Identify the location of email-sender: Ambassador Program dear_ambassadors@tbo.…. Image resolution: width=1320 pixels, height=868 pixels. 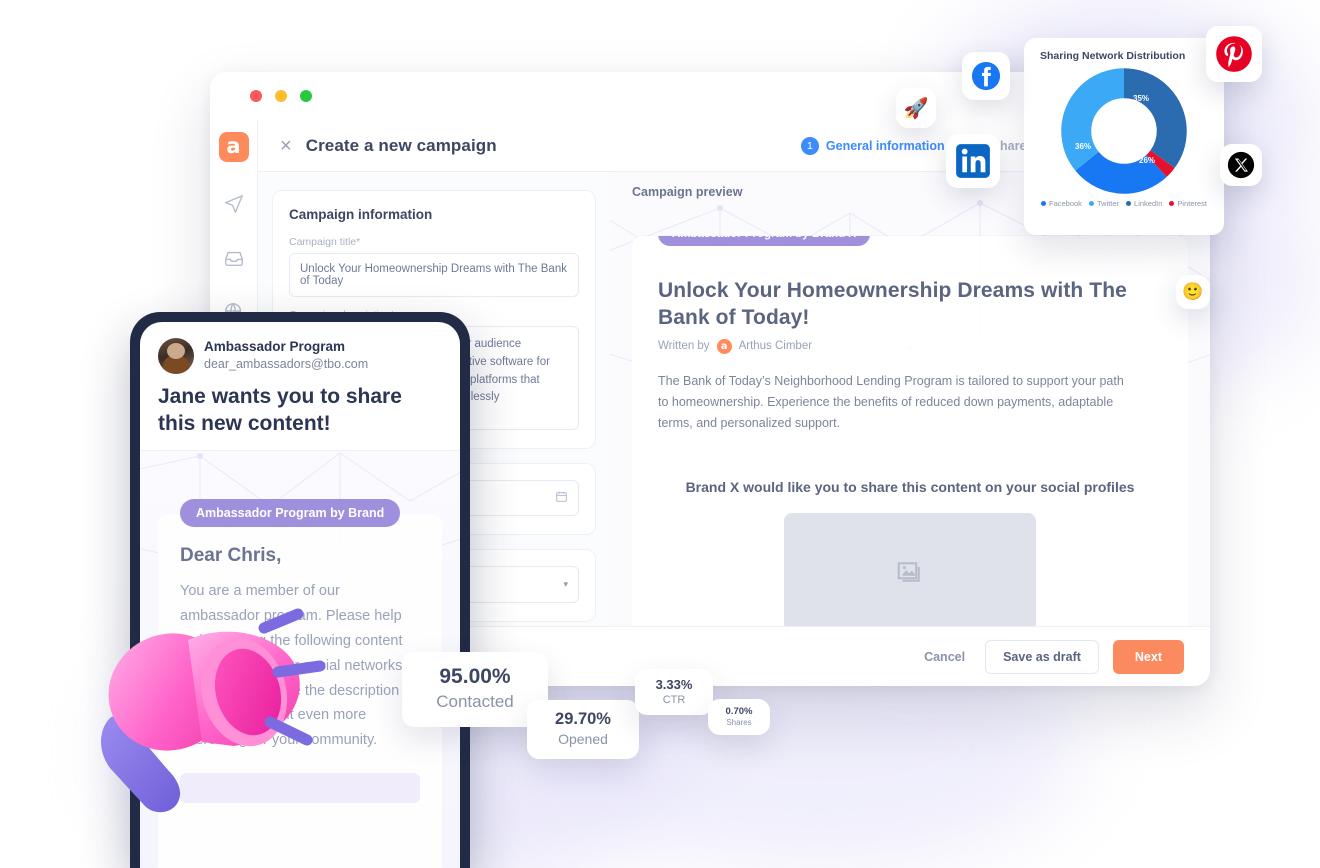
(300, 356).